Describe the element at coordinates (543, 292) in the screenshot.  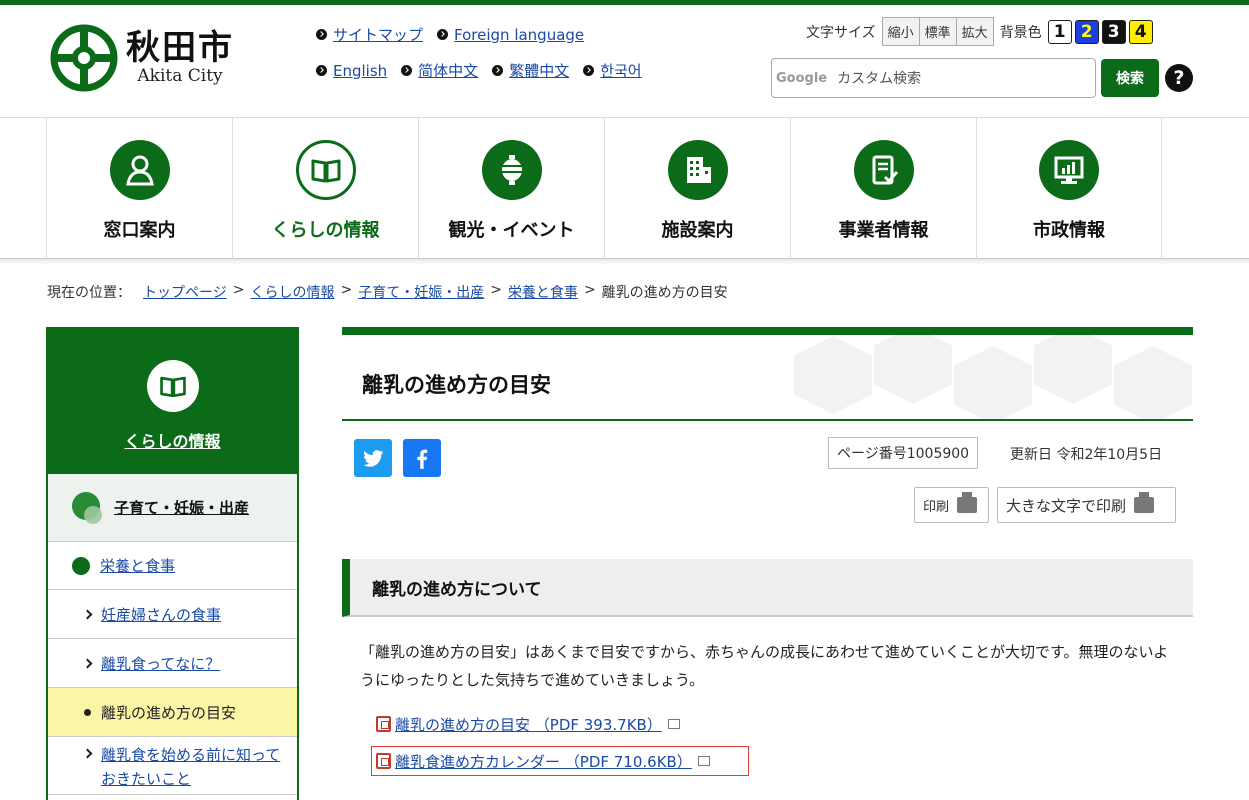
I see `breadcrumb-nutrition-link: 栄養と食事` at that location.